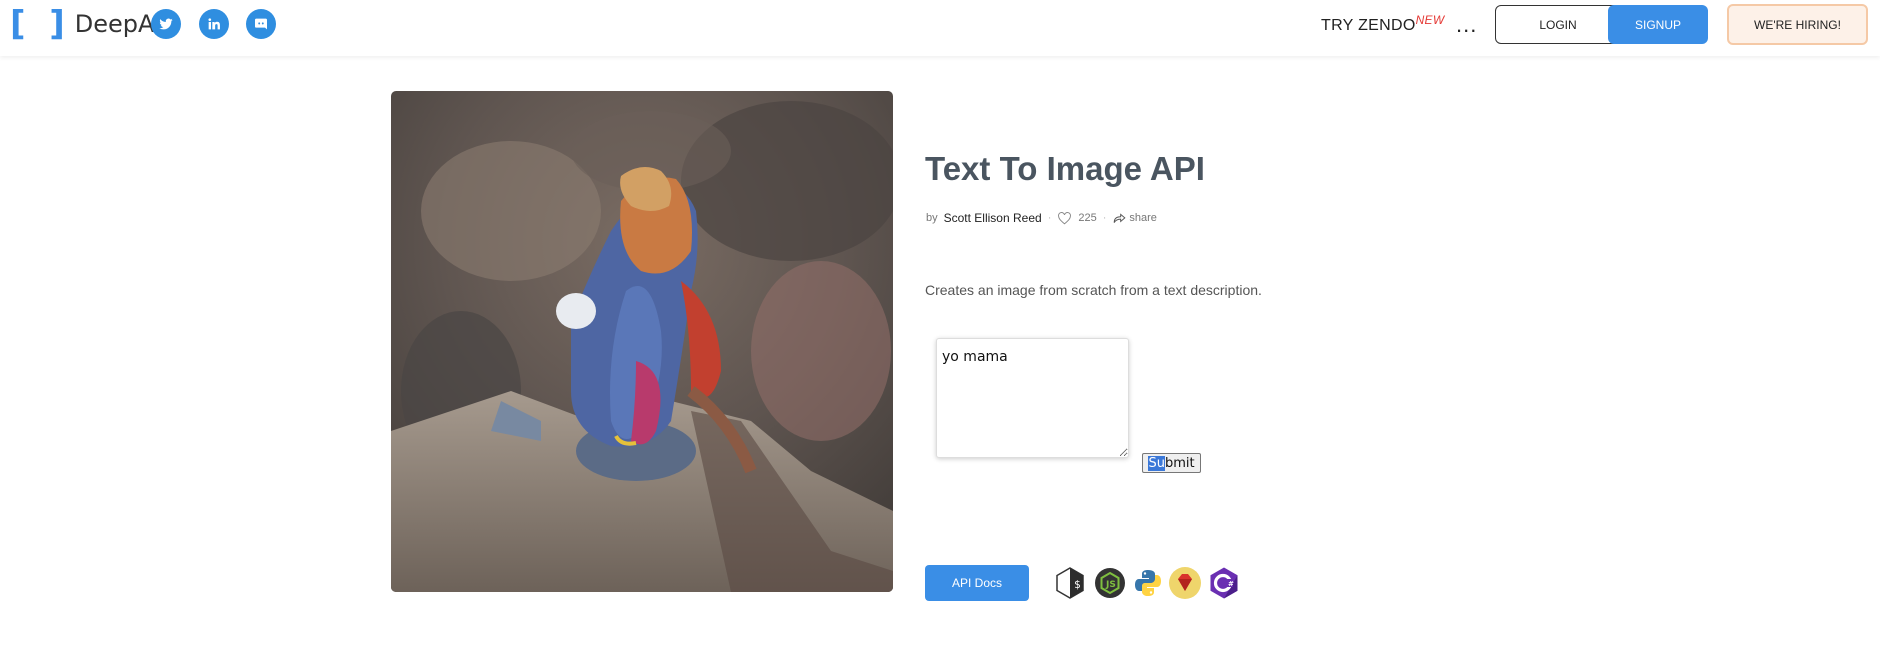 The width and height of the screenshot is (1880, 660). I want to click on bash-icon: $, so click(1070, 583).